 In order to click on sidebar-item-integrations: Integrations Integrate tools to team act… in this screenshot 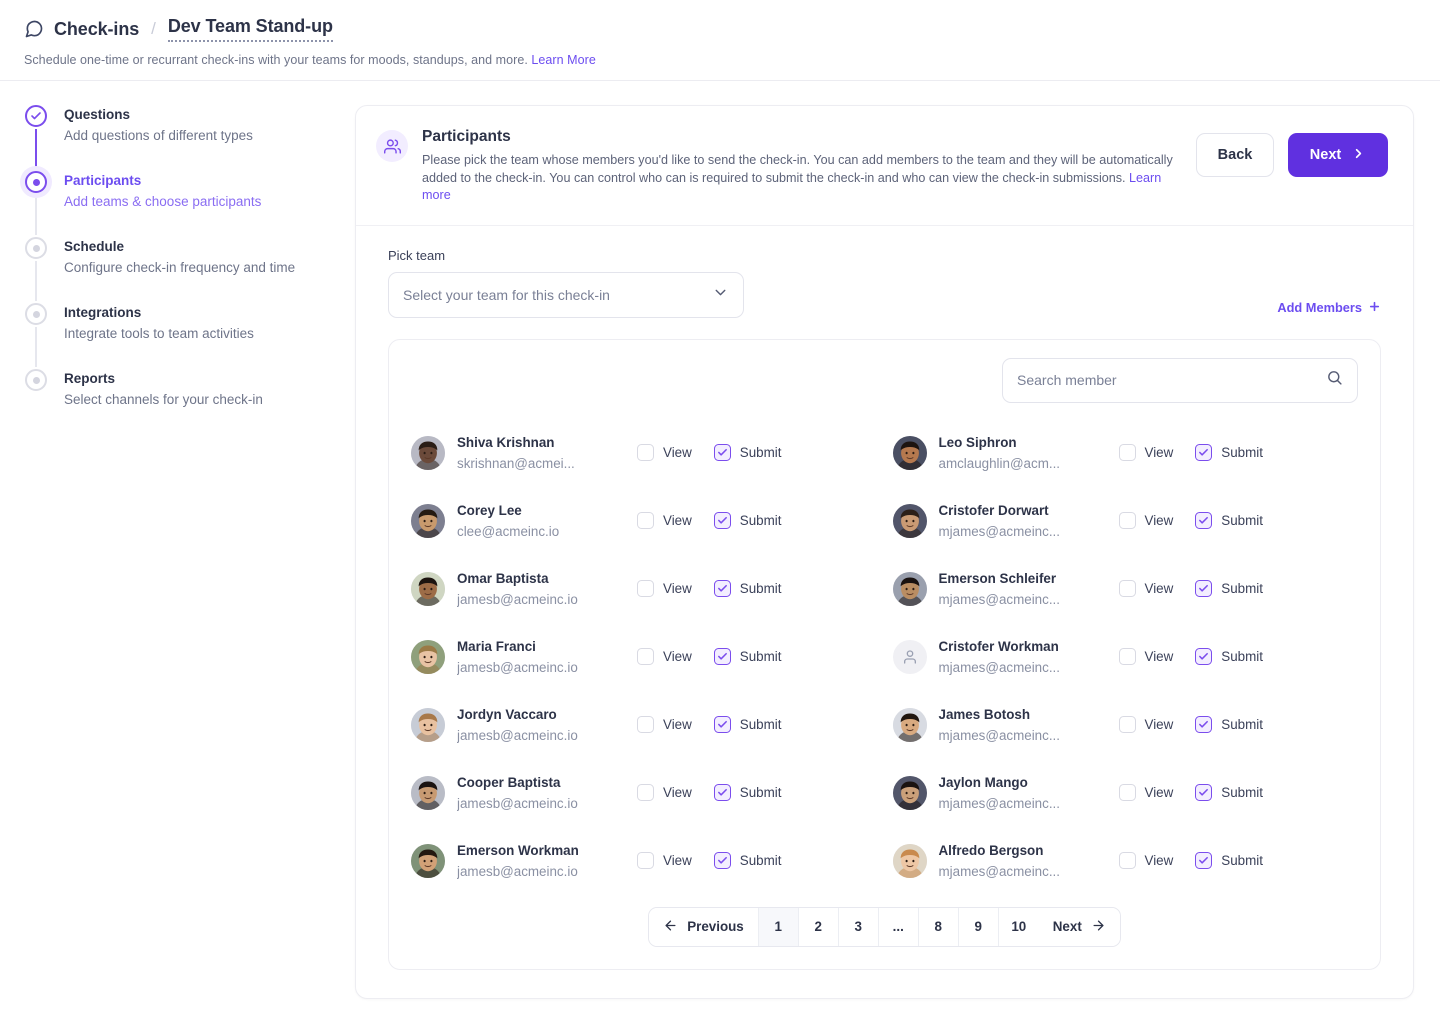, I will do `click(189, 336)`.